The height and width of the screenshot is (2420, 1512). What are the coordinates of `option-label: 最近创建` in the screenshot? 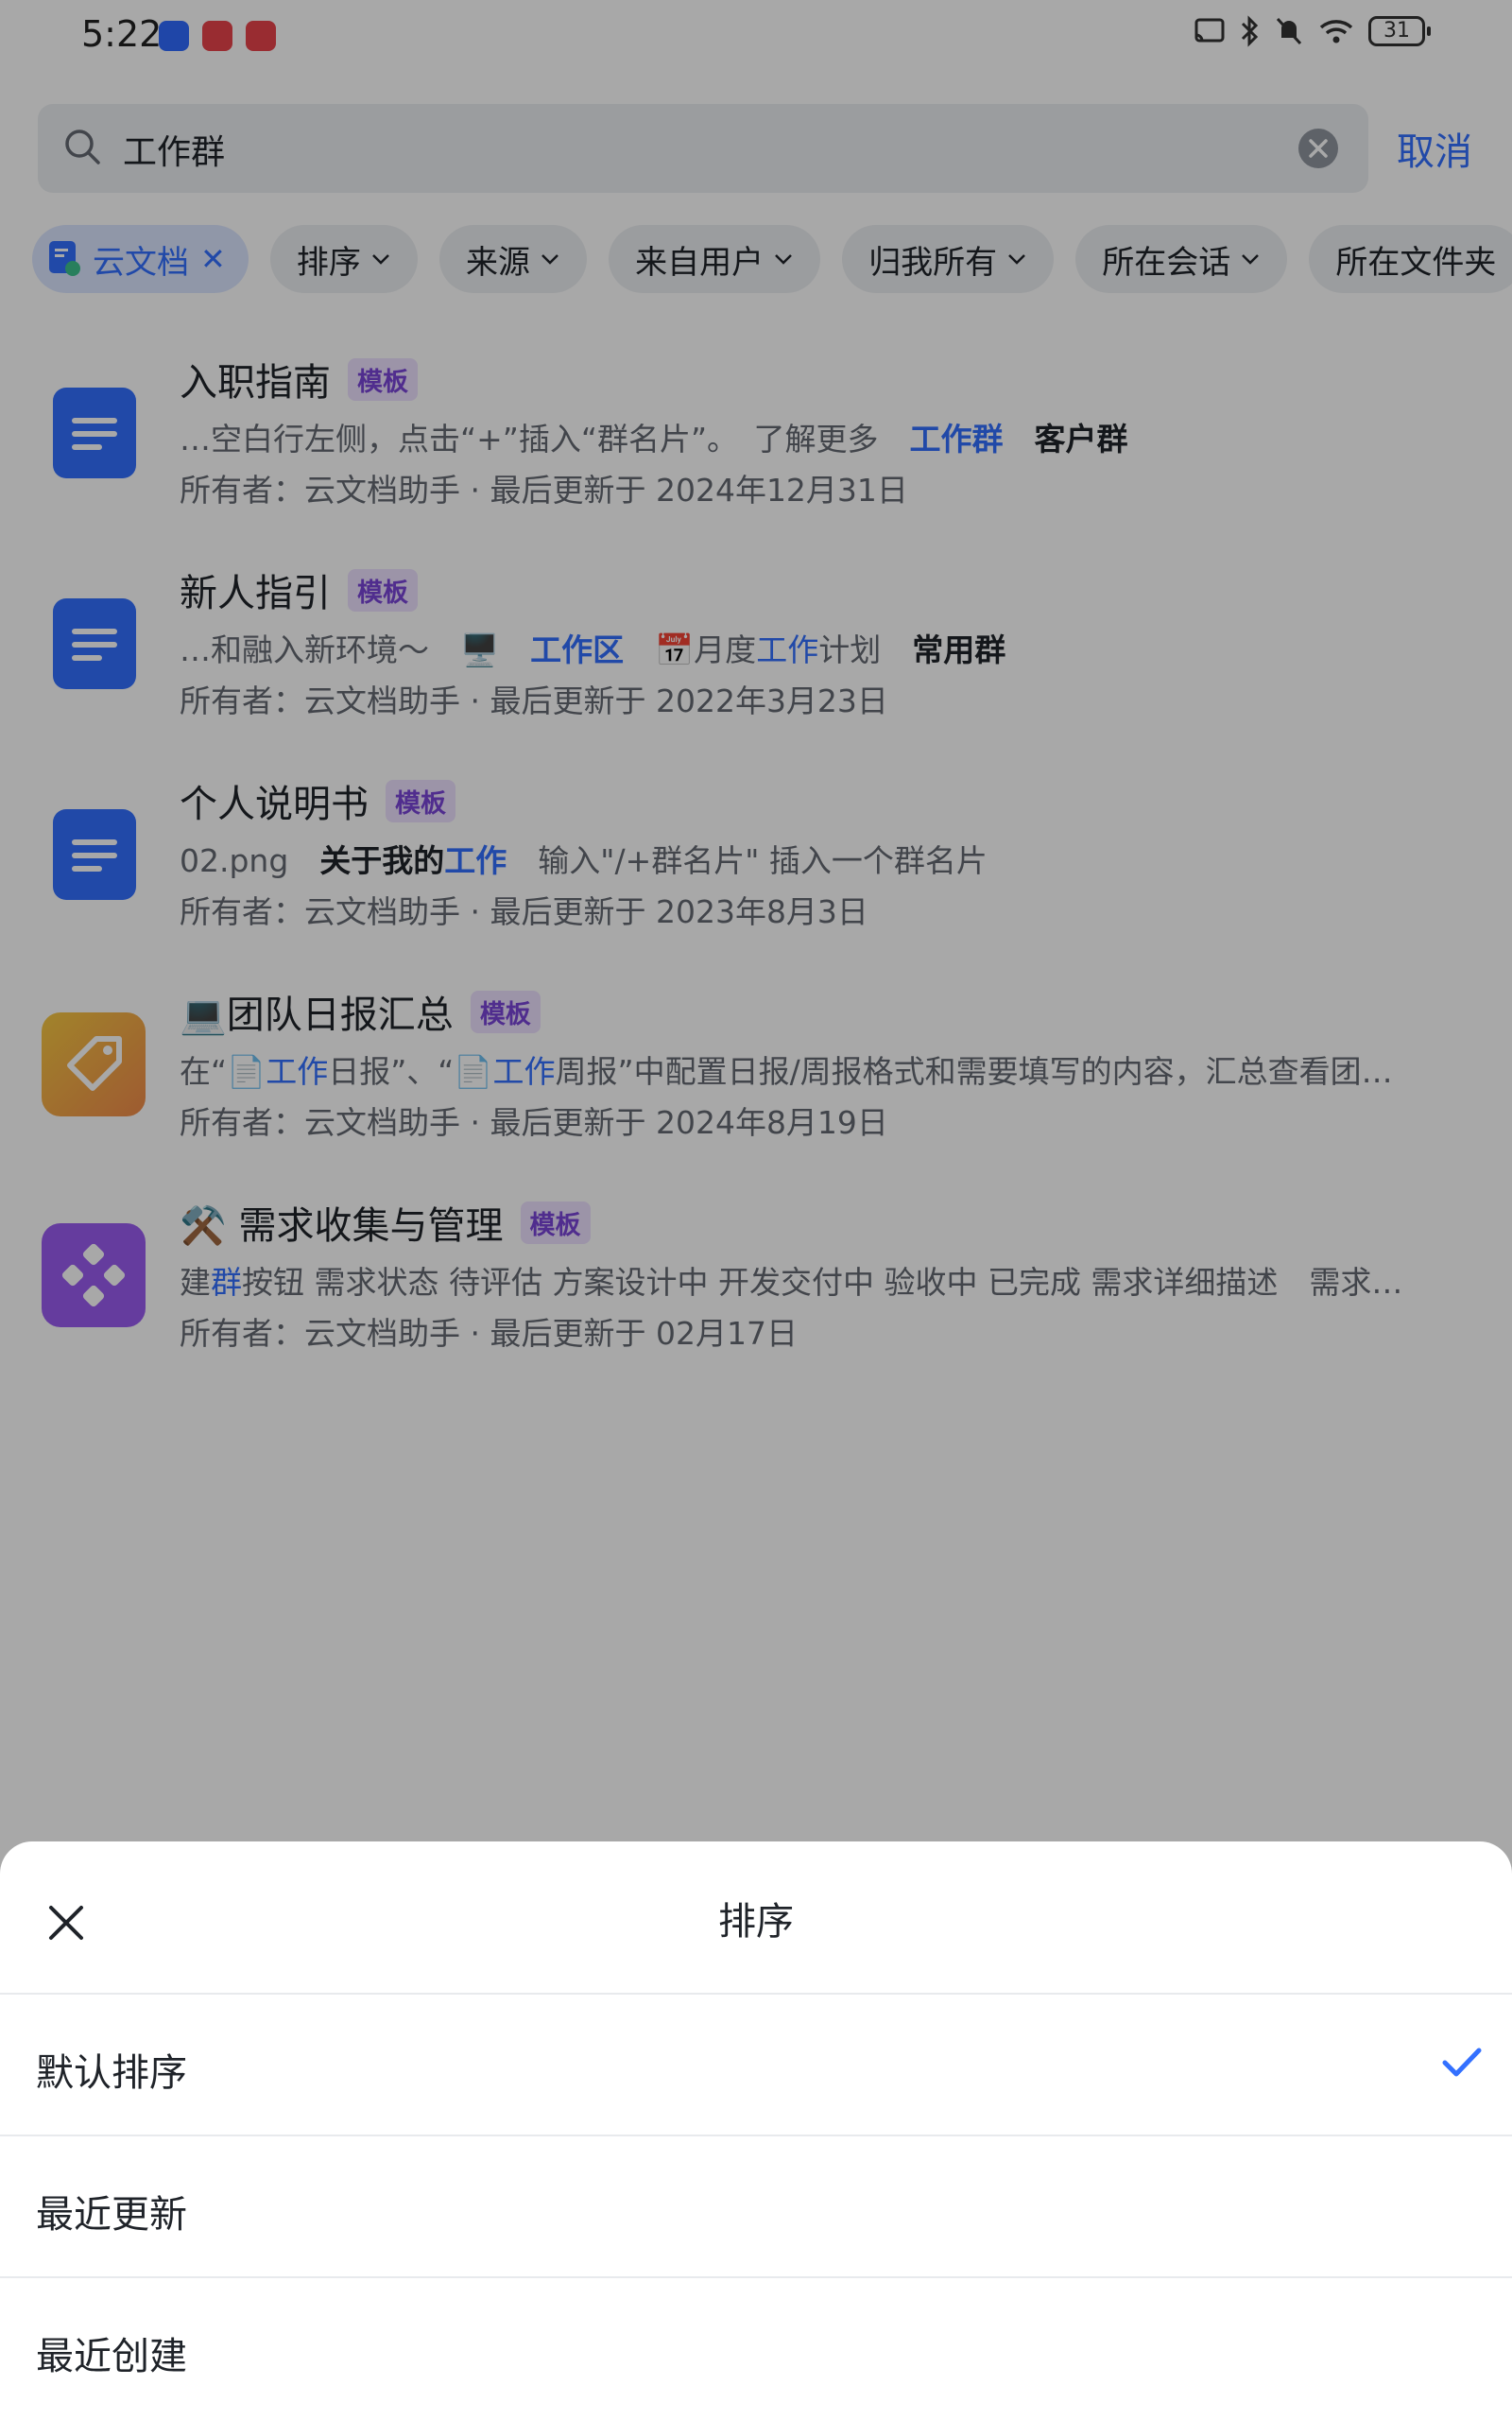 It's located at (111, 2356).